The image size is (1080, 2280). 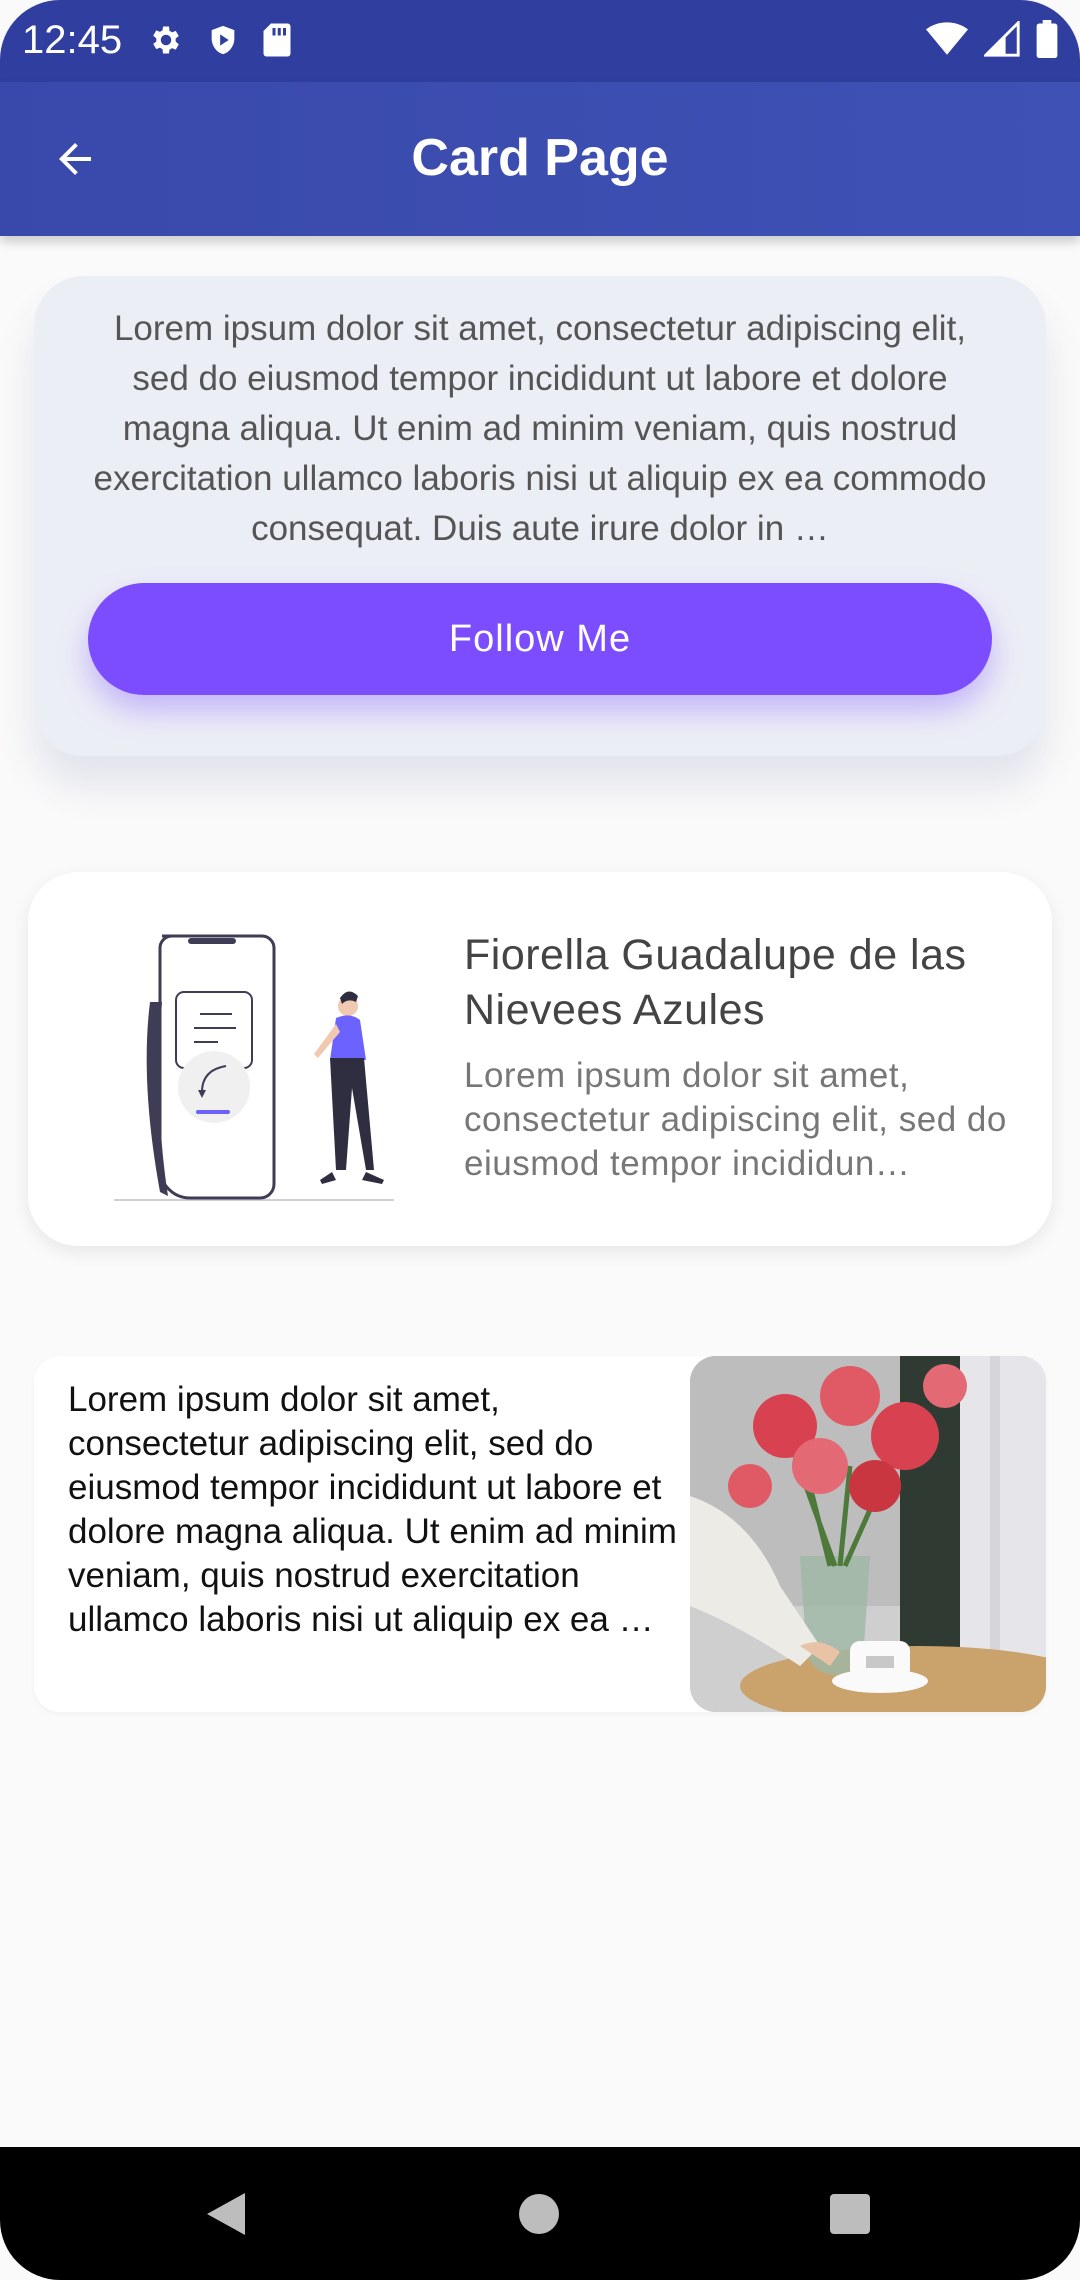 I want to click on status-time: 12:45, so click(x=72, y=40).